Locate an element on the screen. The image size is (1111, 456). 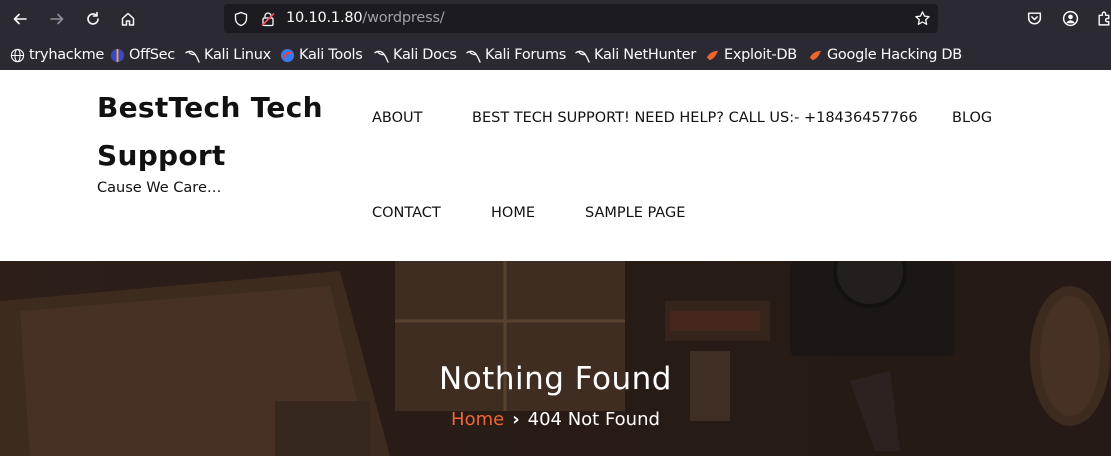
url-host: 10.10.1.80 is located at coordinates (324, 18).